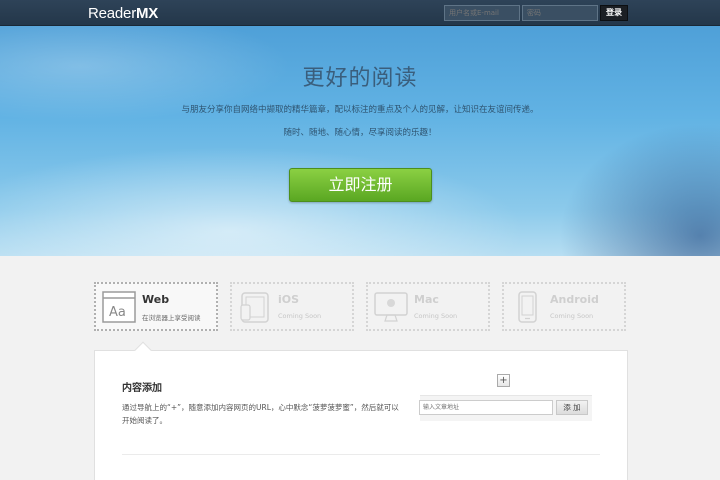 This screenshot has width=720, height=480. What do you see at coordinates (123, 13) in the screenshot?
I see `logo: ReaderMX` at bounding box center [123, 13].